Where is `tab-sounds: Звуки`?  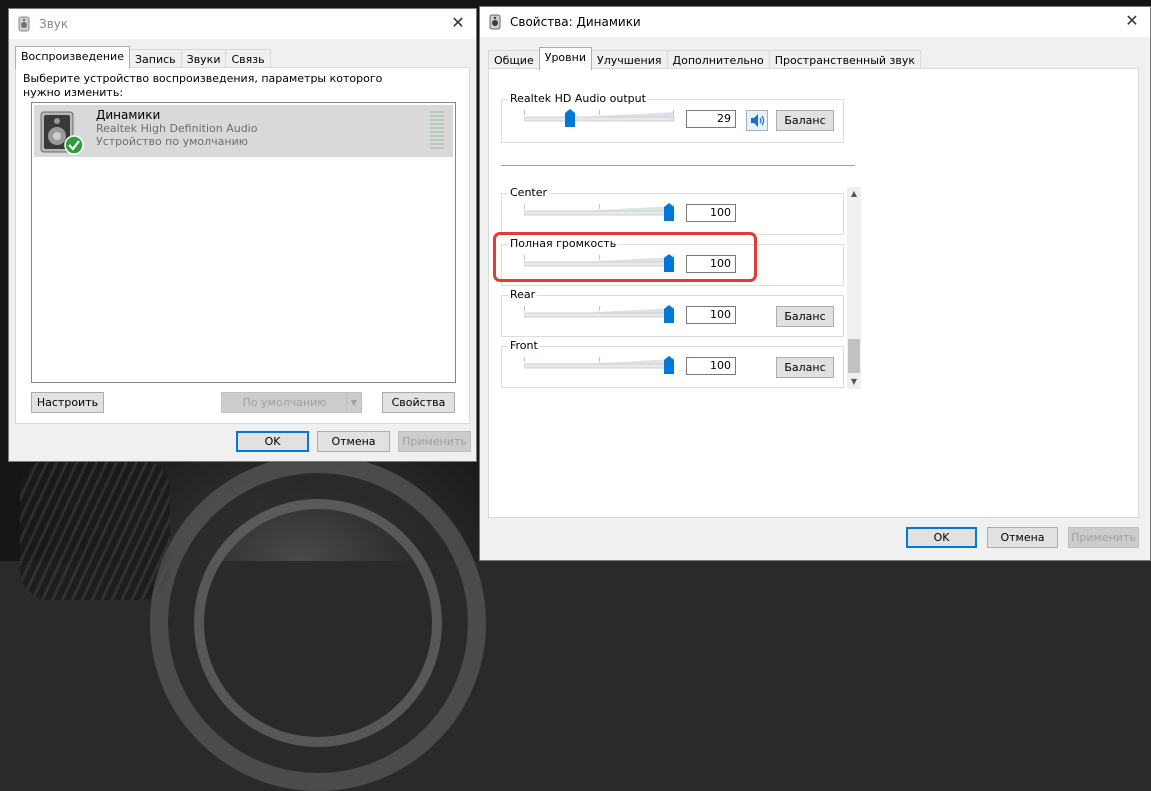 tab-sounds: Звуки is located at coordinates (203, 59).